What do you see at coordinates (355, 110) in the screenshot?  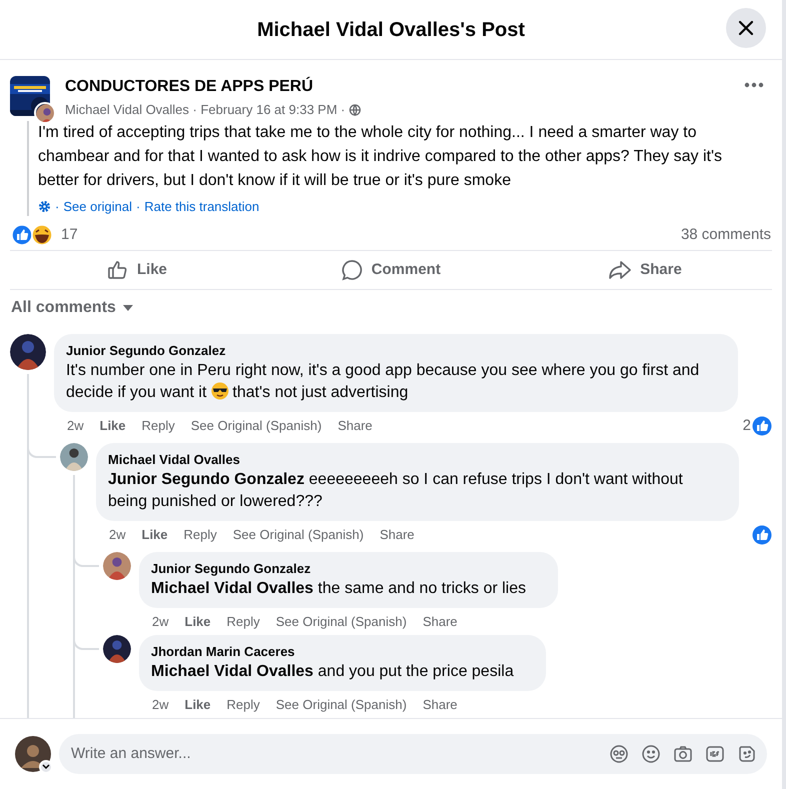 I see `globe-icon` at bounding box center [355, 110].